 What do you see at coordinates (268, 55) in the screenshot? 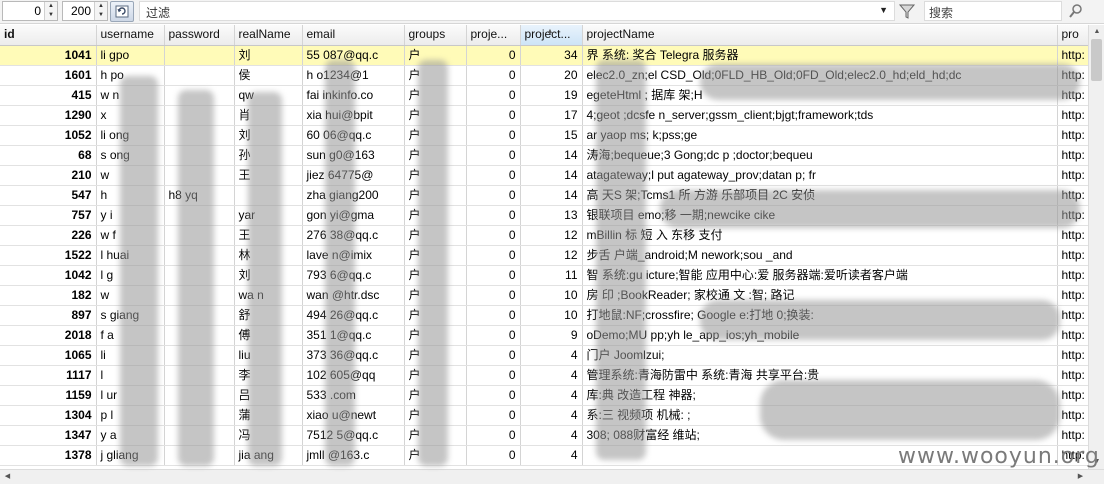
I see `cell-realName: 刘` at bounding box center [268, 55].